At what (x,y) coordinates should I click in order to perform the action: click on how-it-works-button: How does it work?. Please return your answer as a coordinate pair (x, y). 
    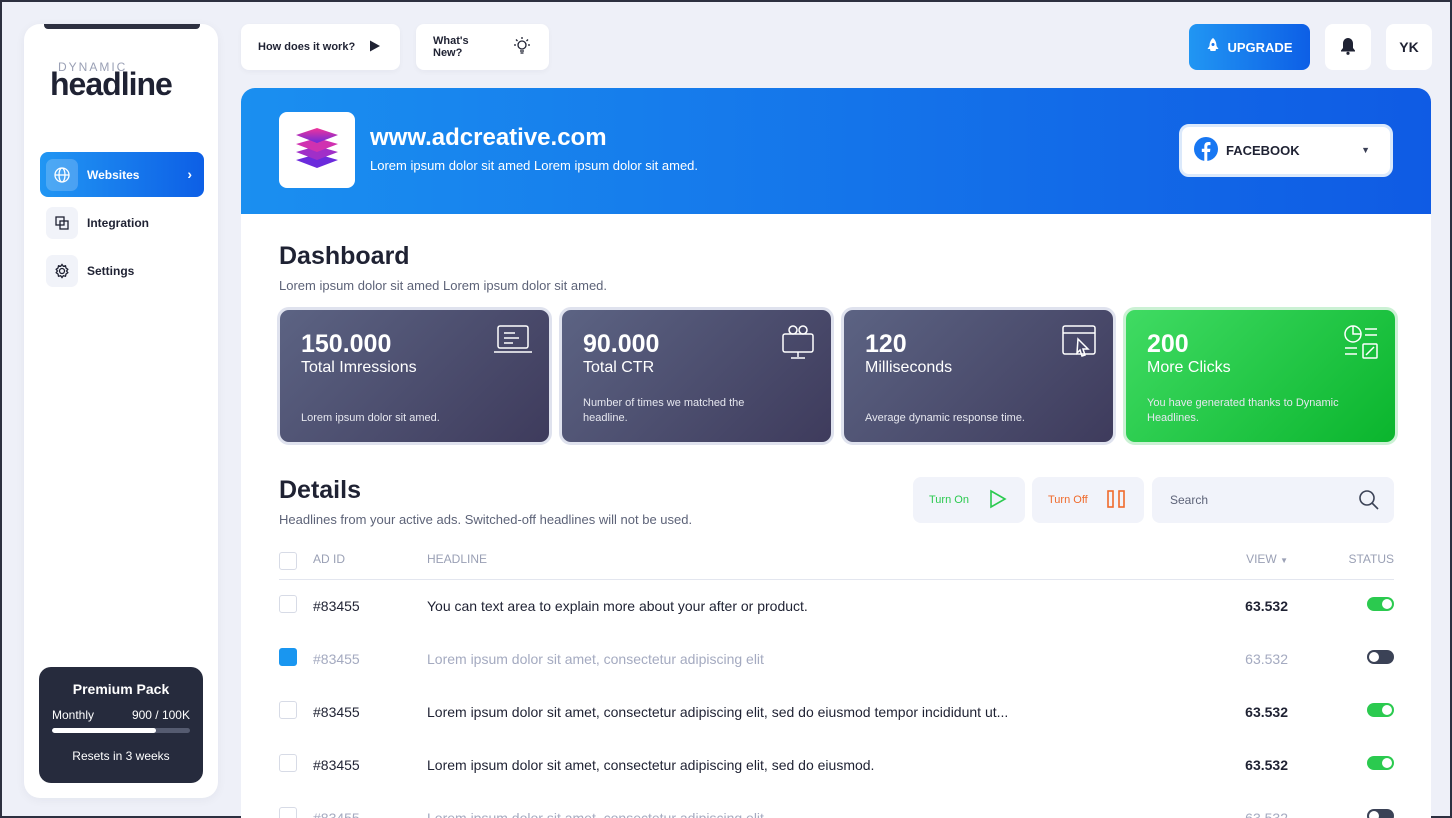
    Looking at the image, I should click on (320, 47).